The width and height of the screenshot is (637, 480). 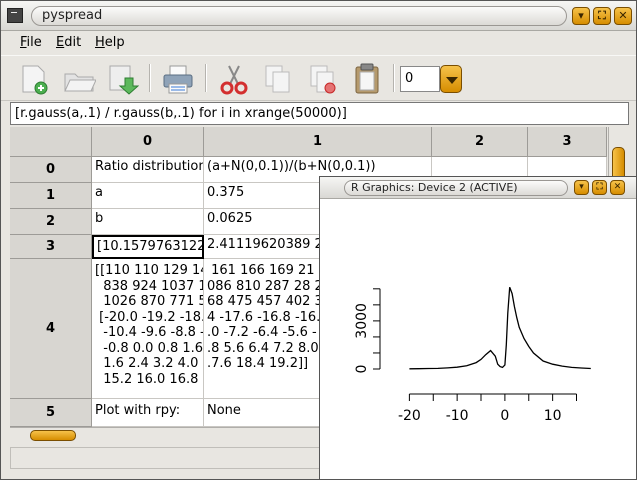 What do you see at coordinates (323, 79) in the screenshot?
I see `copy-result-icon` at bounding box center [323, 79].